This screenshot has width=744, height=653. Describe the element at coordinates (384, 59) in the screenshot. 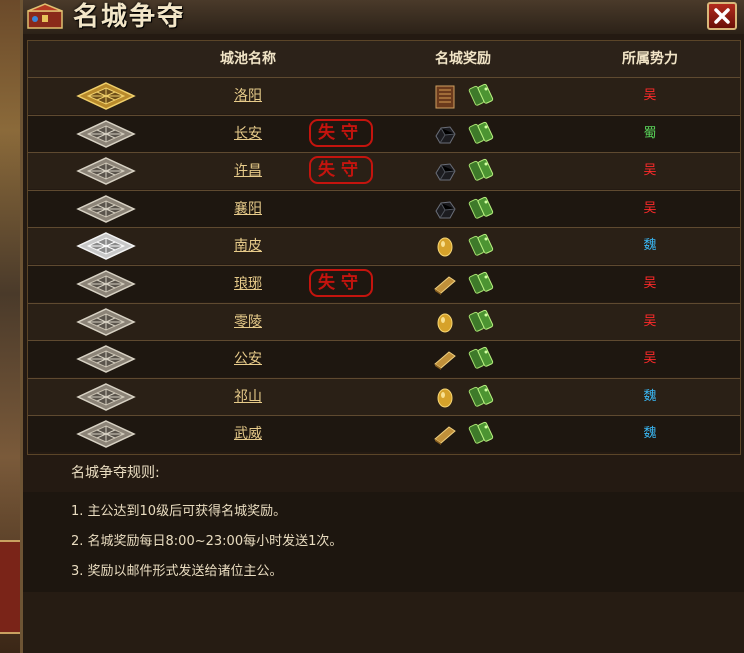

I see `table-header: 城池名称 名城奖励 所属势力` at that location.